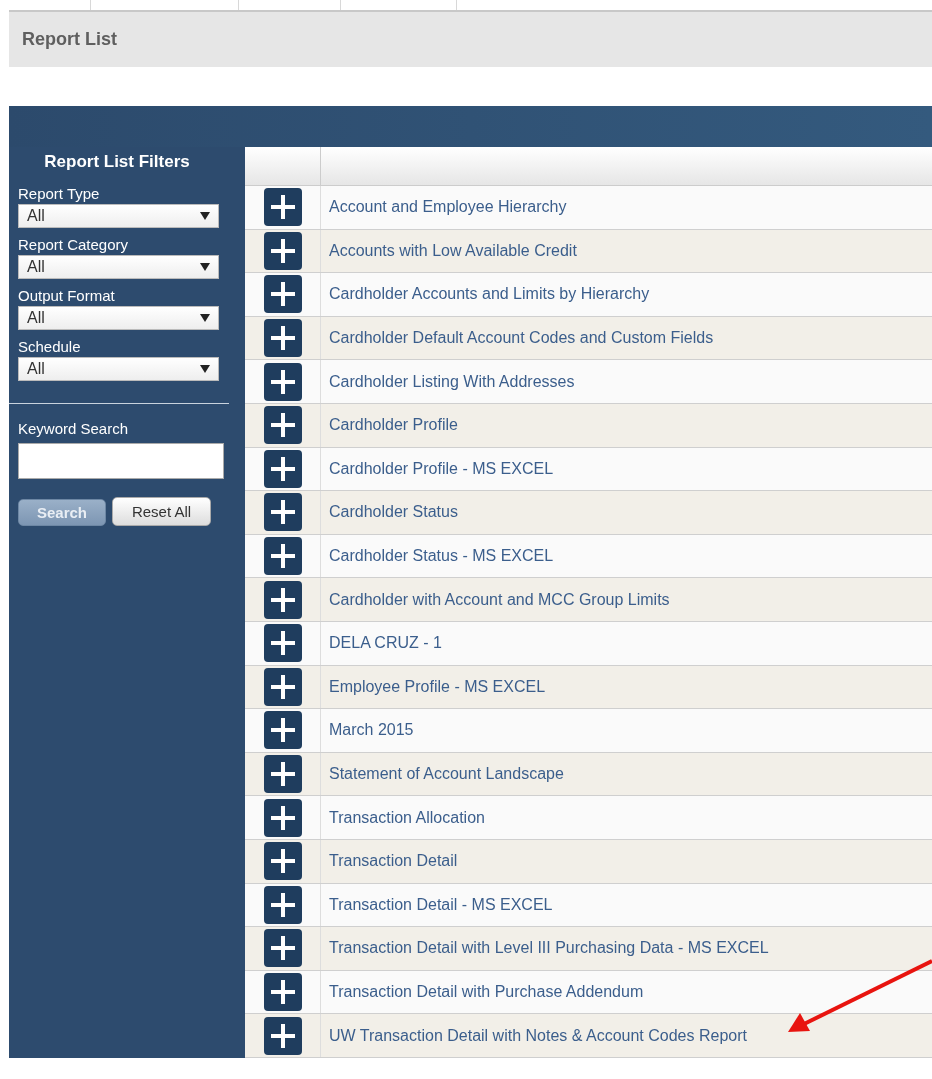 The image size is (932, 1079). Describe the element at coordinates (74, 428) in the screenshot. I see `filter-label: Keyword Search` at that location.